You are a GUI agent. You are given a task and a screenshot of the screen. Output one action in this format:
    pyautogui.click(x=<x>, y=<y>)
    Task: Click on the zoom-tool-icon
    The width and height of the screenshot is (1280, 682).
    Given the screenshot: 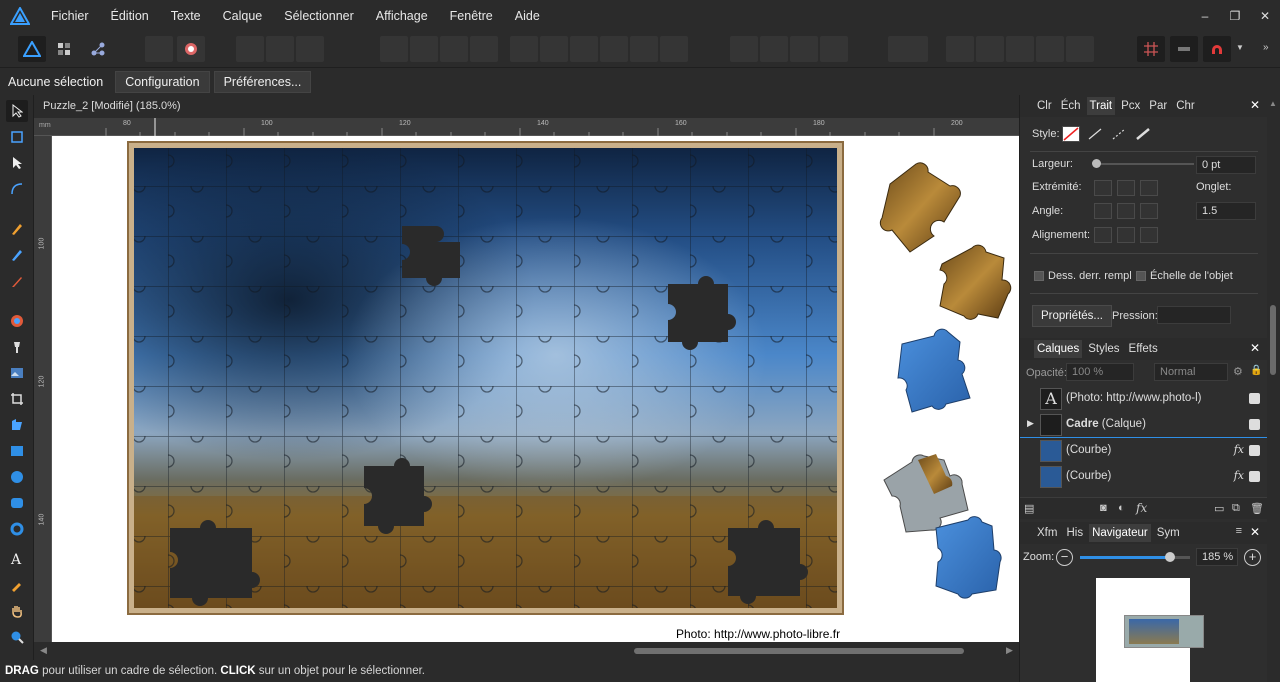 What is the action you would take?
    pyautogui.click(x=17, y=637)
    